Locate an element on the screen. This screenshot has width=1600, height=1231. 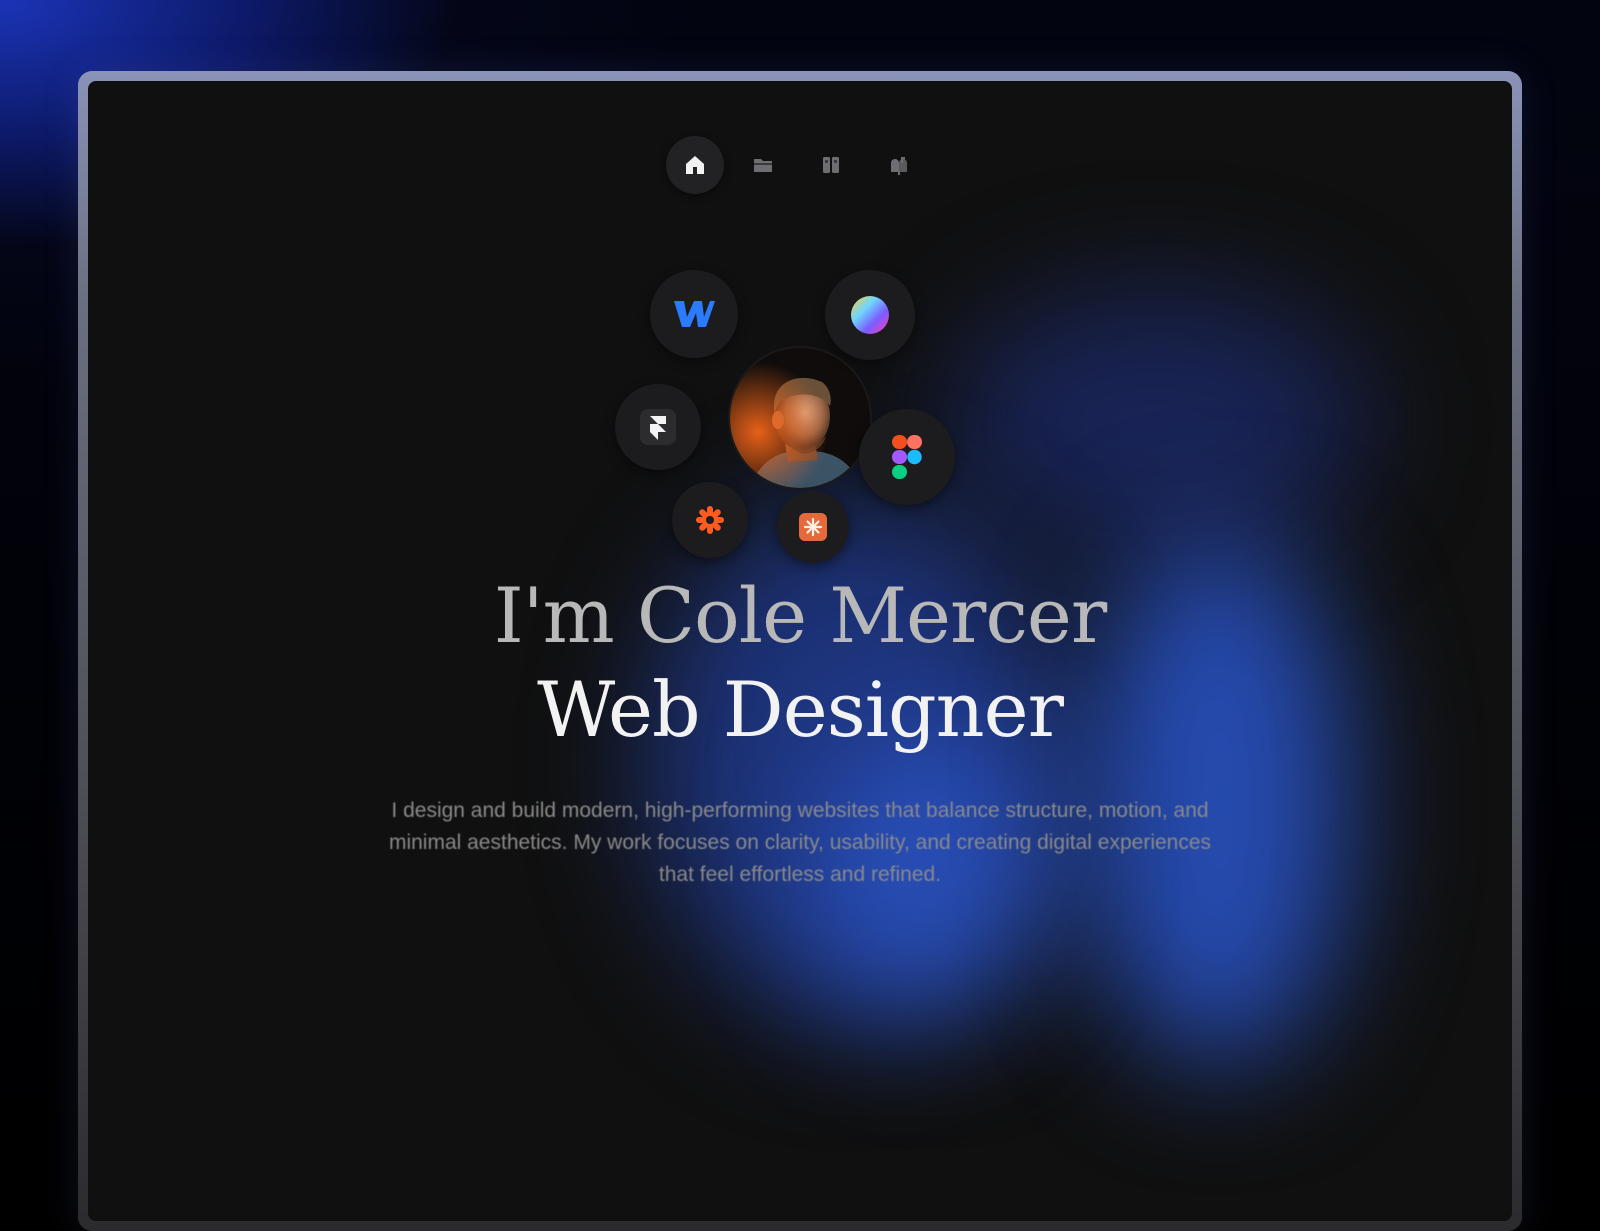
nav-resources is located at coordinates (831, 165).